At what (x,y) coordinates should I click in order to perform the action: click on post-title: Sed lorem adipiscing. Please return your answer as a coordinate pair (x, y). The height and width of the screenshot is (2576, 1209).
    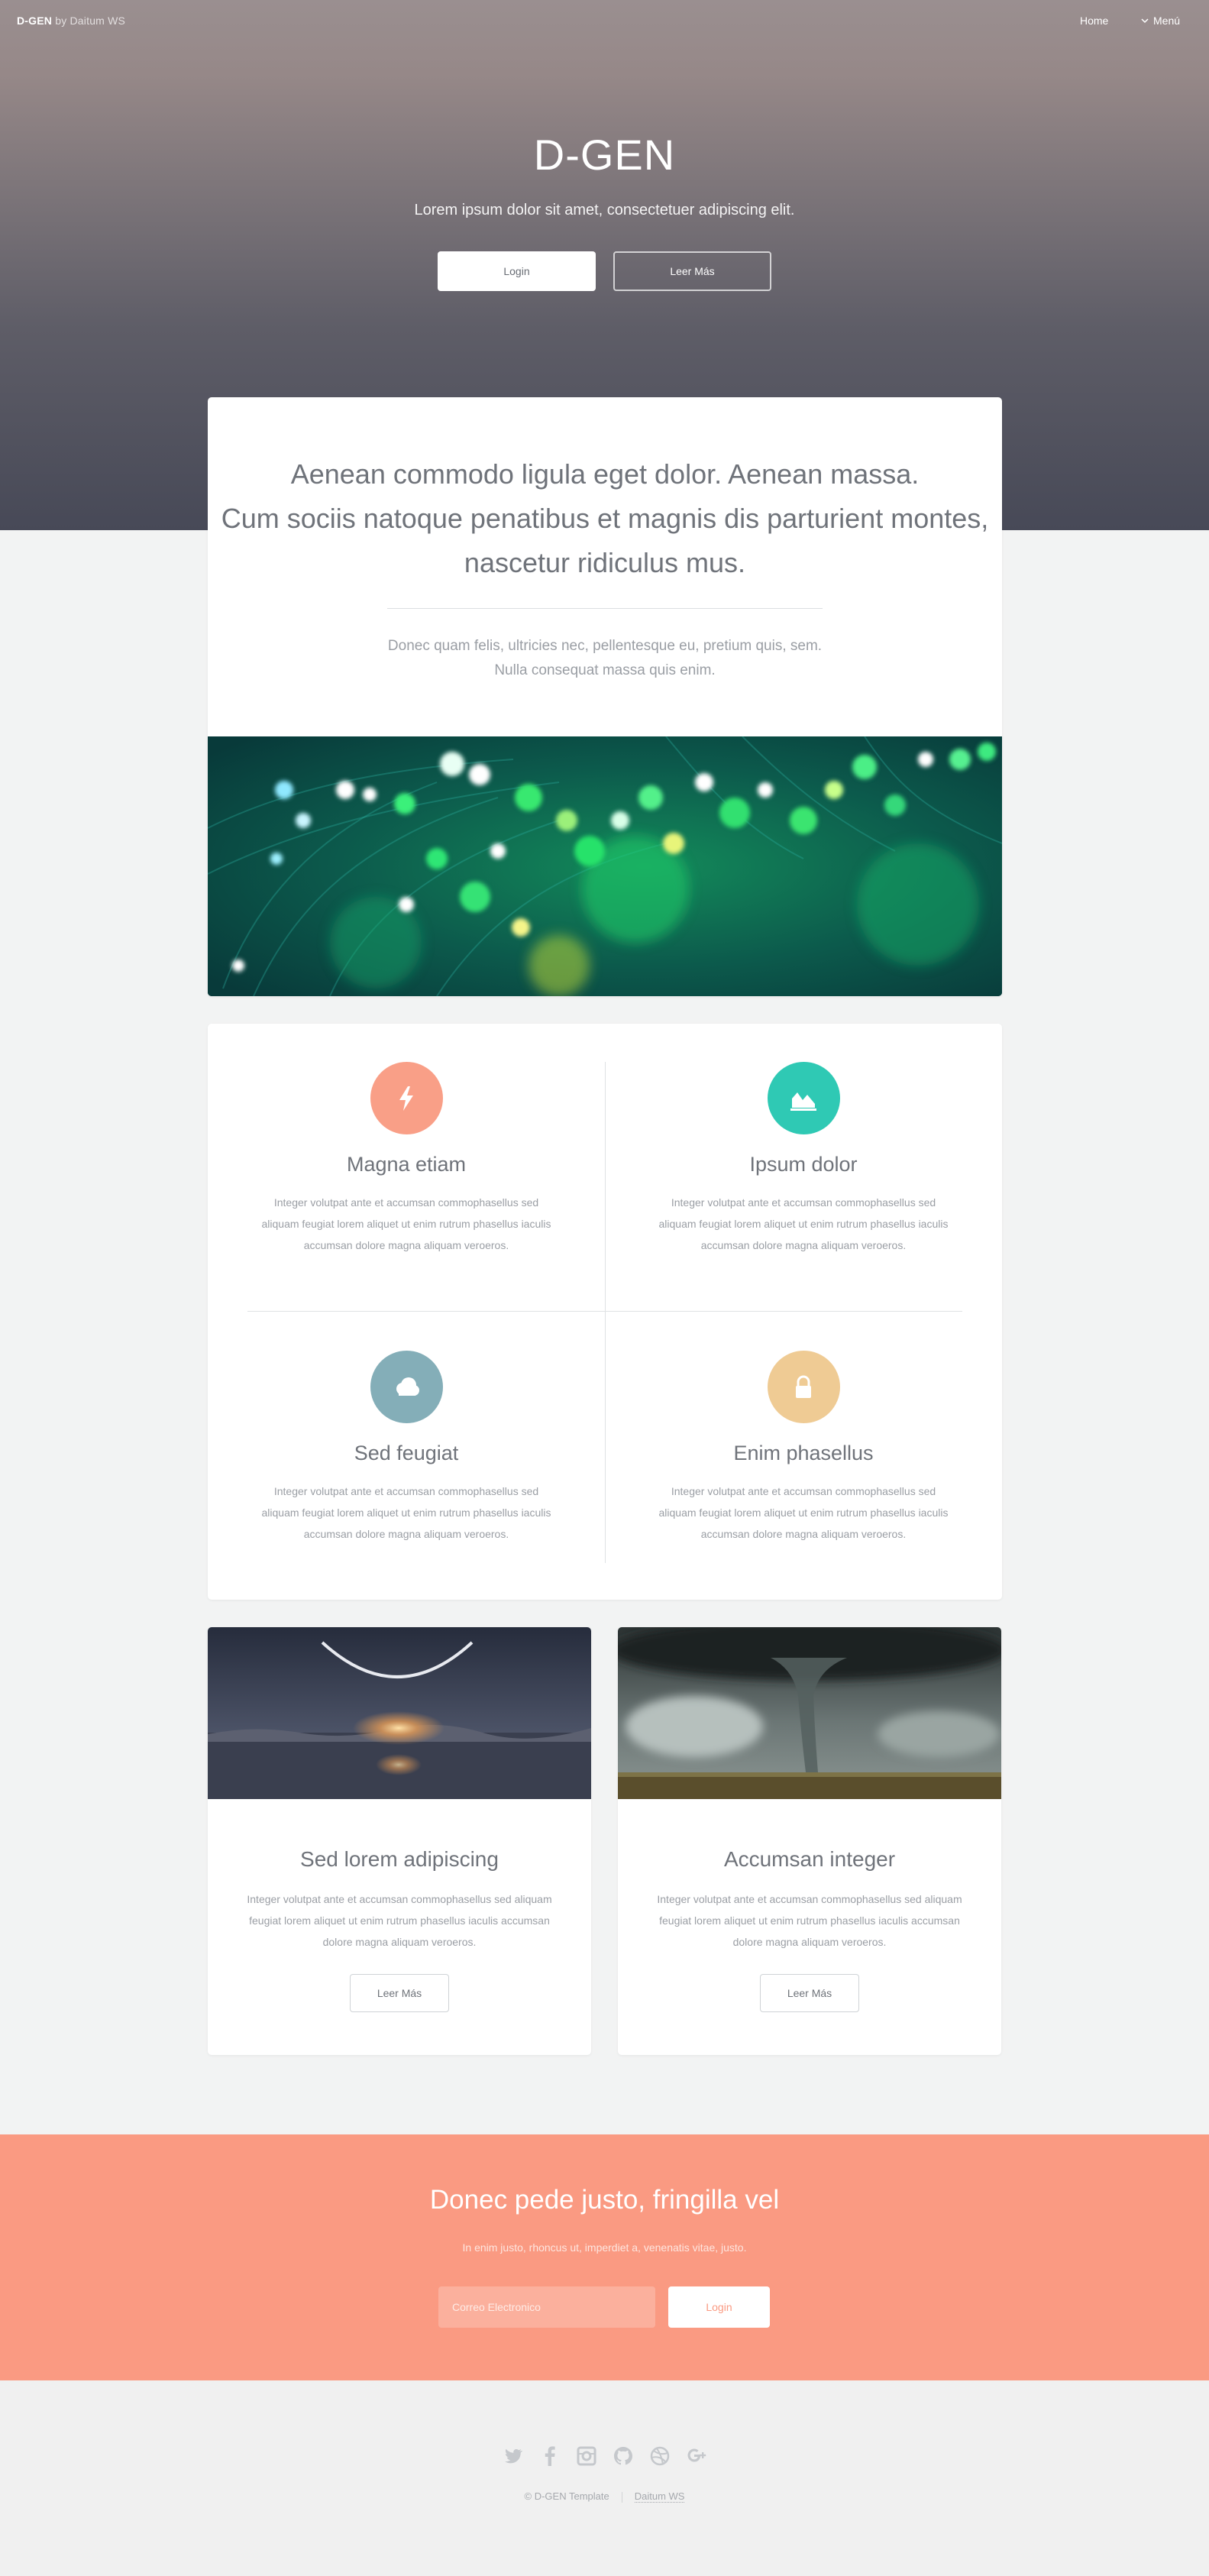
    Looking at the image, I should click on (399, 1859).